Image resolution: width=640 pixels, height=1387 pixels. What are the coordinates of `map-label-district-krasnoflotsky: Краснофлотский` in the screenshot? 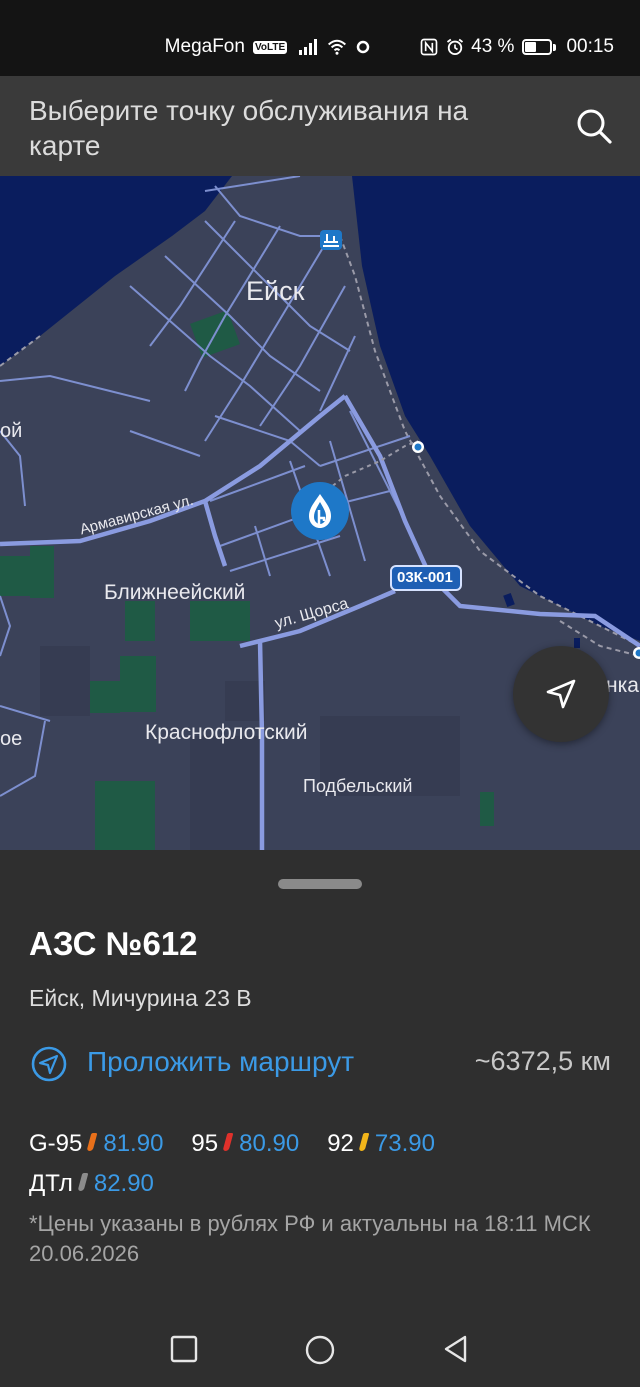 It's located at (226, 732).